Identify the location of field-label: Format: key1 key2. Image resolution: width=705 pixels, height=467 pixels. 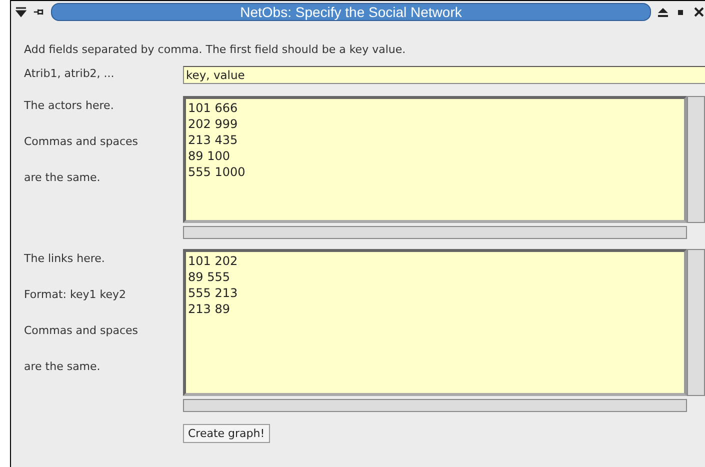
(75, 295).